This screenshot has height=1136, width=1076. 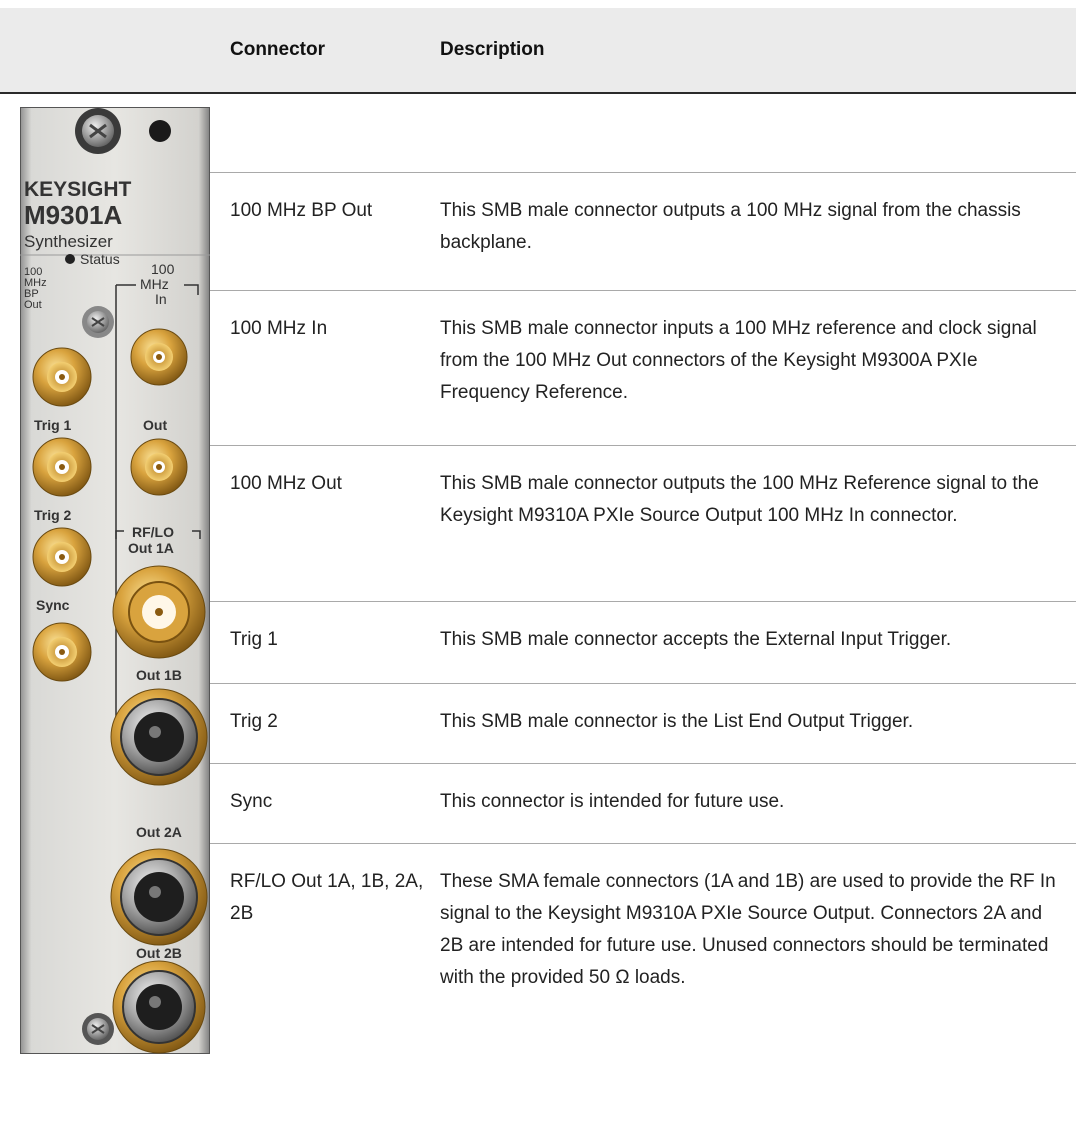 What do you see at coordinates (68, 241) in the screenshot?
I see `panel-subtitle: Synthesizer` at bounding box center [68, 241].